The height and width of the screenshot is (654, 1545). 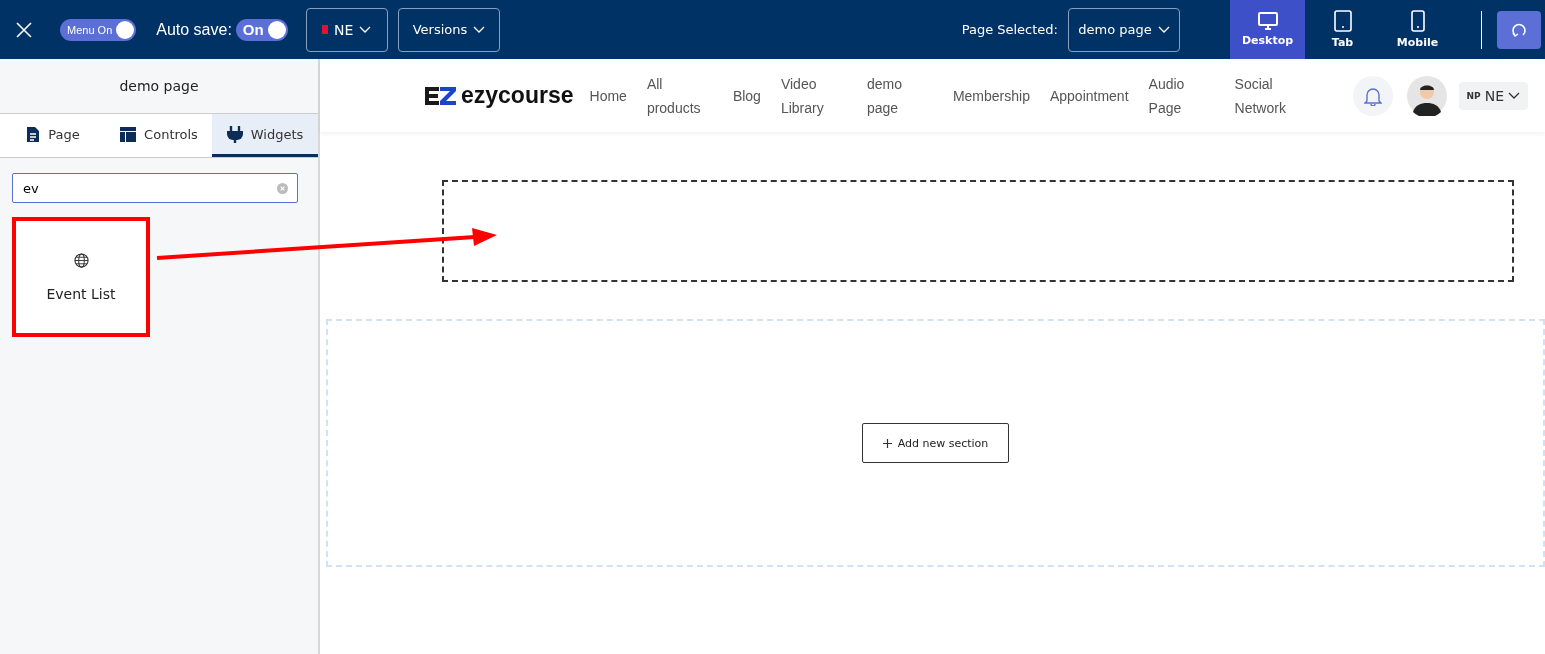 I want to click on nav-link: Appointment, so click(x=1089, y=95).